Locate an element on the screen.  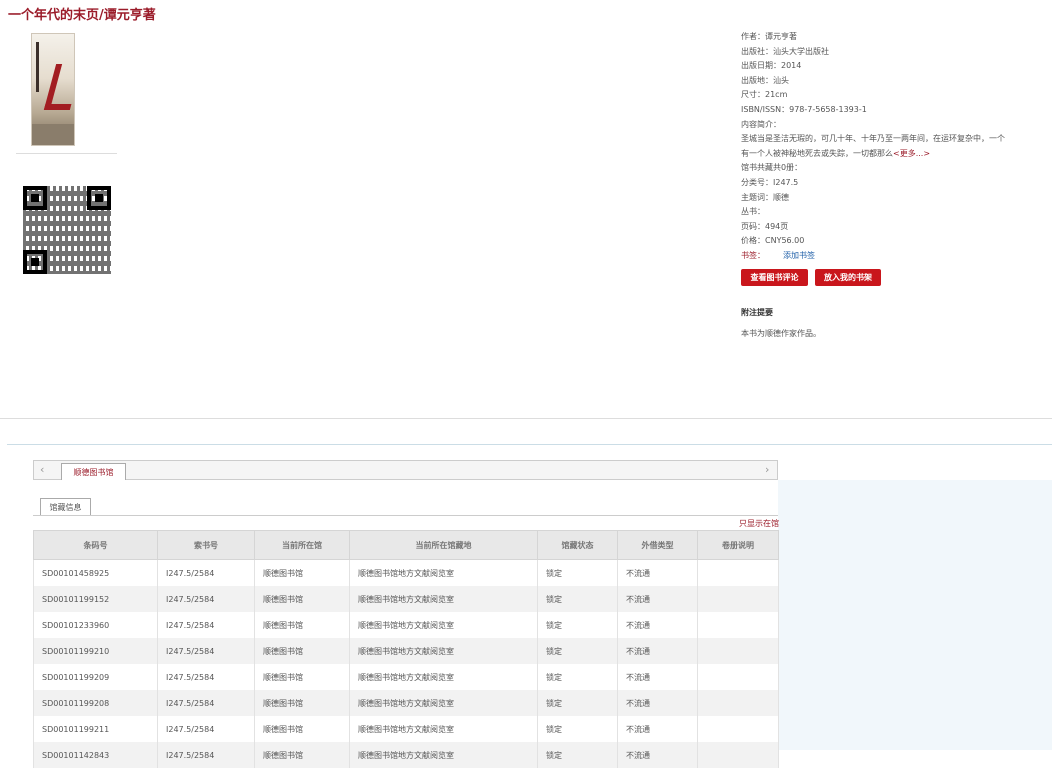
cell-barcode: SD00101233960 is located at coordinates (95, 625).